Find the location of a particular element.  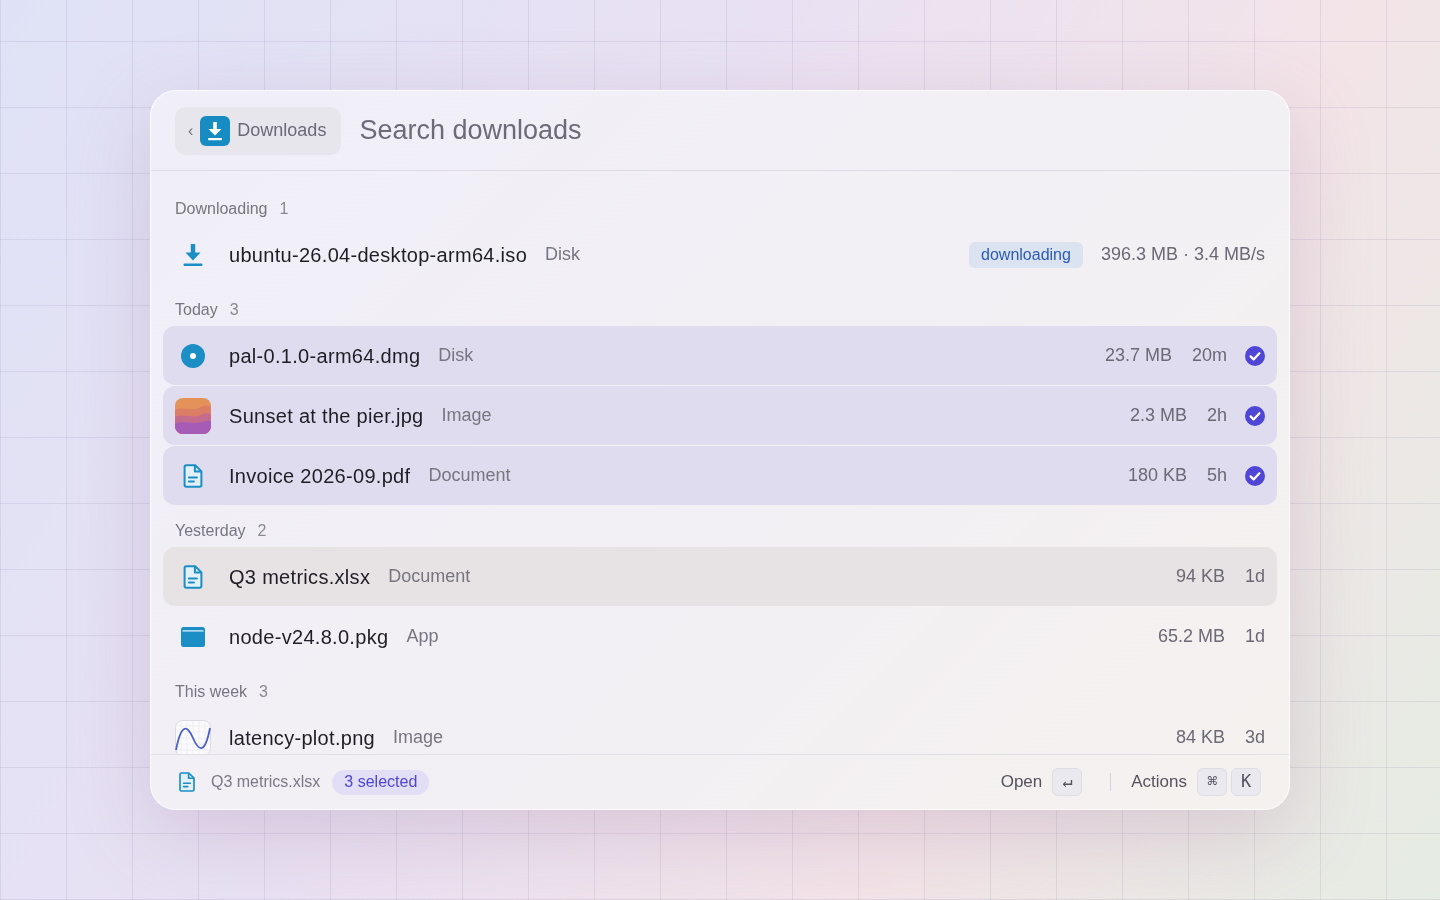

section-title: This week is located at coordinates (211, 692).